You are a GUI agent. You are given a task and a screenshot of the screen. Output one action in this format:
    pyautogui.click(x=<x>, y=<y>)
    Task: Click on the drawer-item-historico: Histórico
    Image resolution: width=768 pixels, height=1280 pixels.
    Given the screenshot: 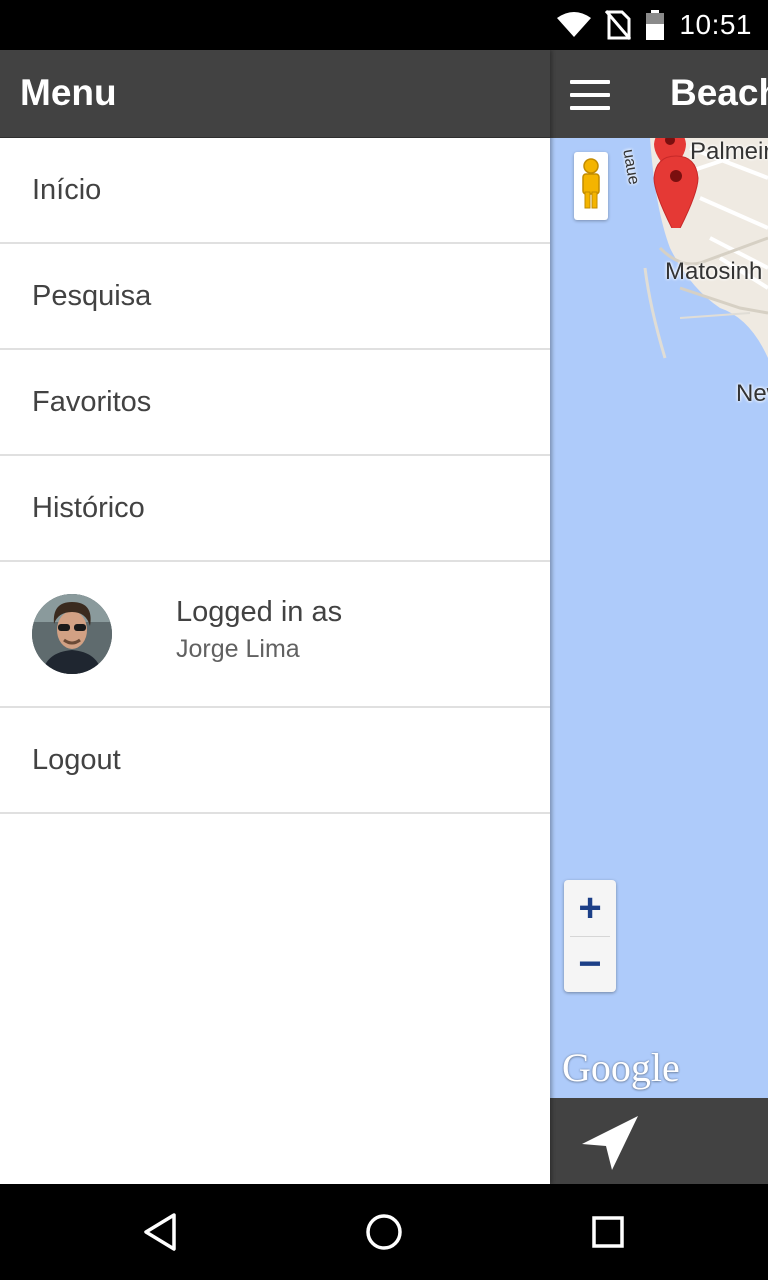 What is the action you would take?
    pyautogui.click(x=275, y=509)
    